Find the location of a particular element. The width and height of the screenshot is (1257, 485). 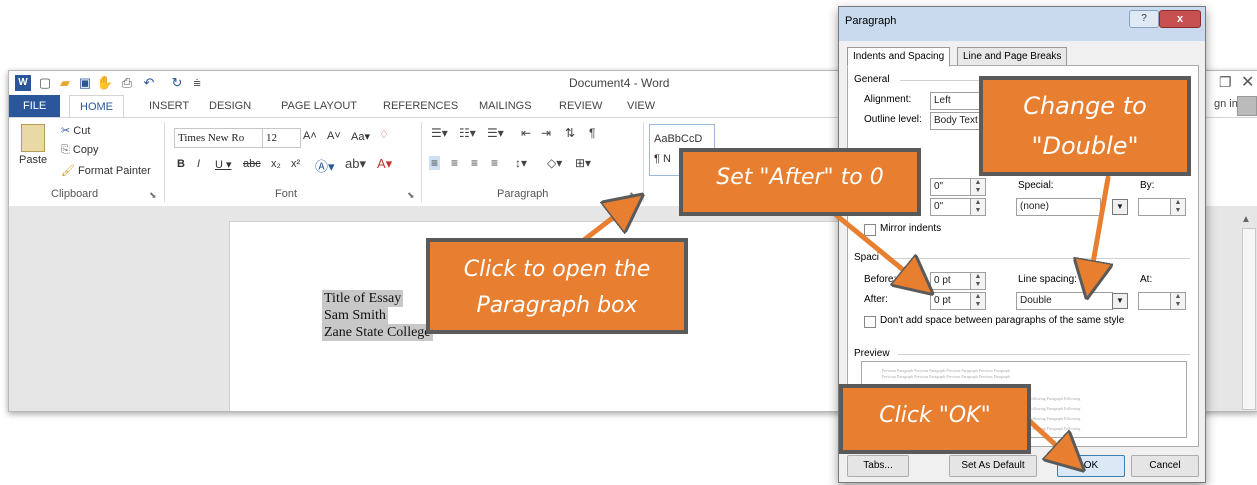

scroll-up-icon: ▲ is located at coordinates (1246, 219).